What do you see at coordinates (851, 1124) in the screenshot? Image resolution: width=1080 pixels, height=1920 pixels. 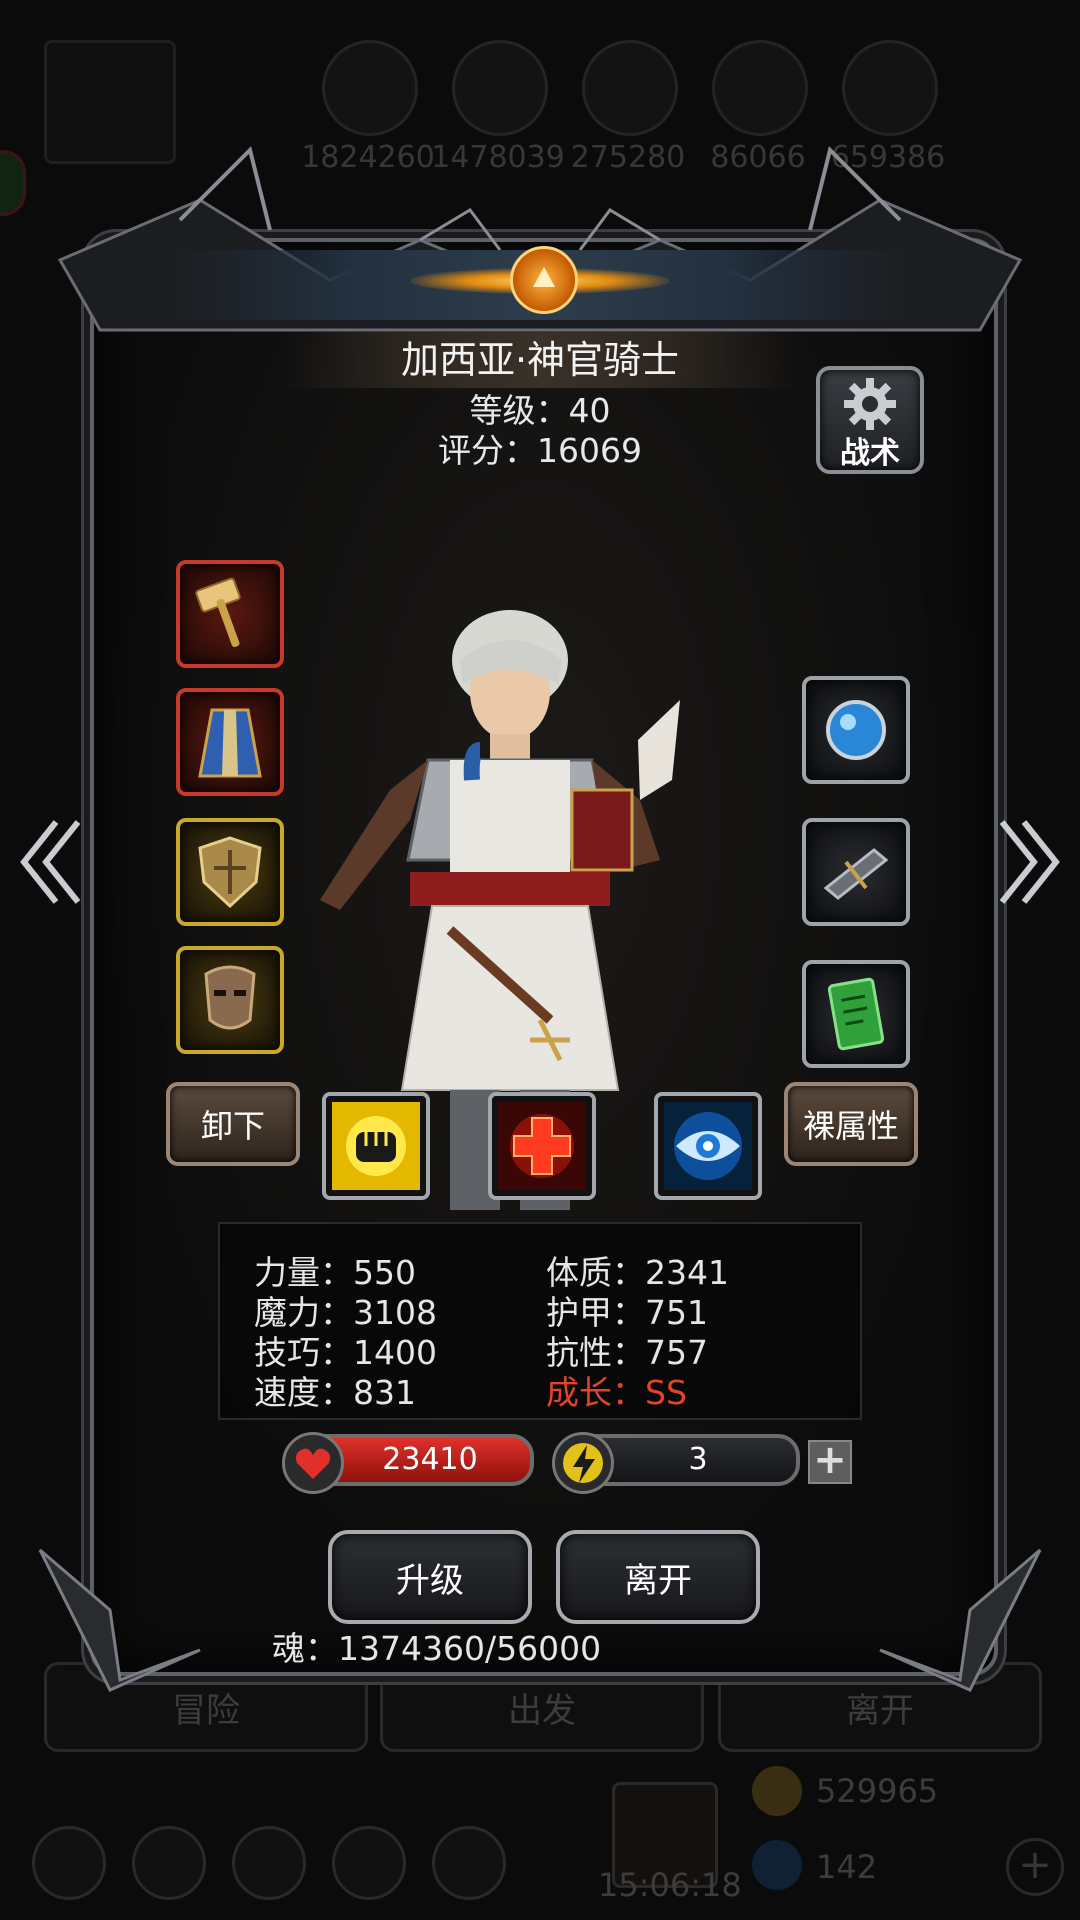 I see `base-stats-button: 裸属性` at bounding box center [851, 1124].